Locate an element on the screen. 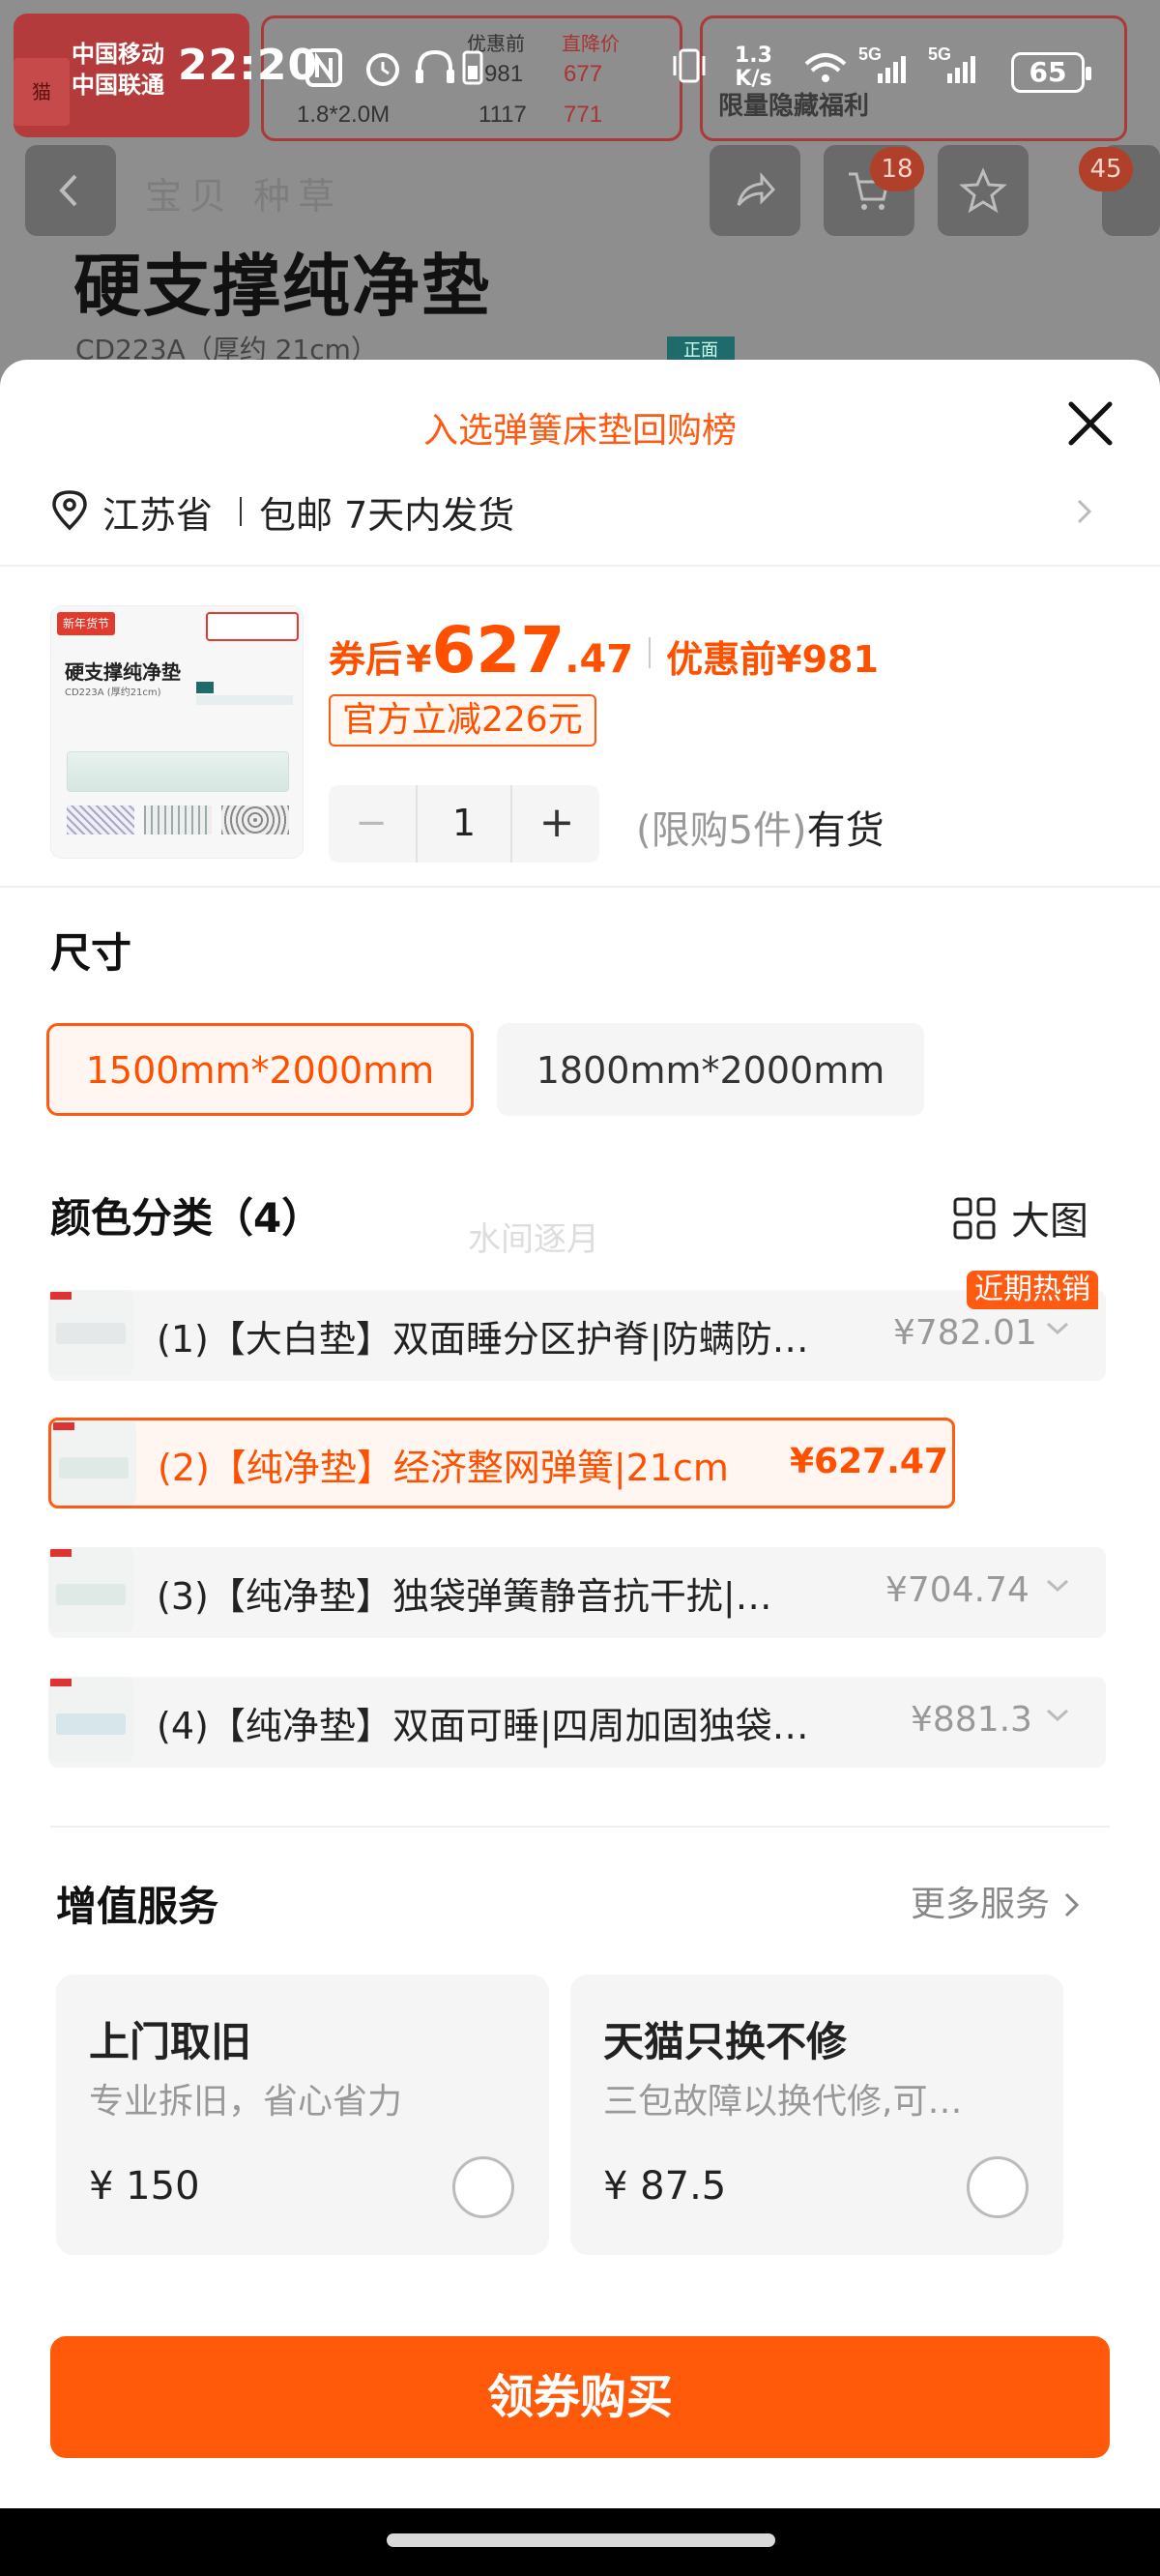 The width and height of the screenshot is (1160, 2576). headphones-icon is located at coordinates (435, 66).